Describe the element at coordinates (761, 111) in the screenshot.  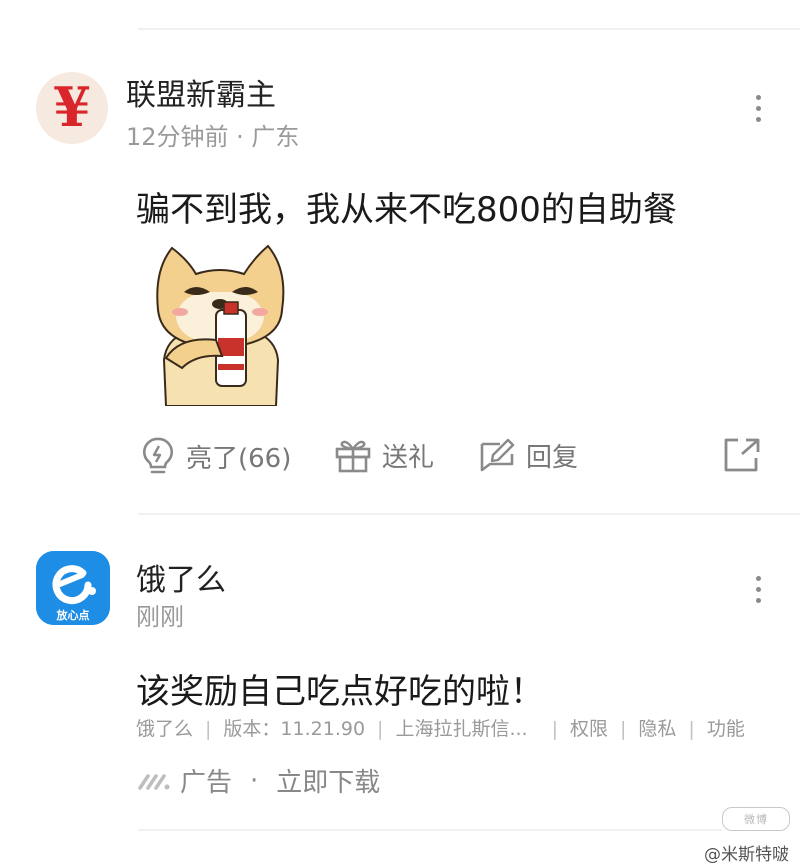
I see `more-options-icon` at that location.